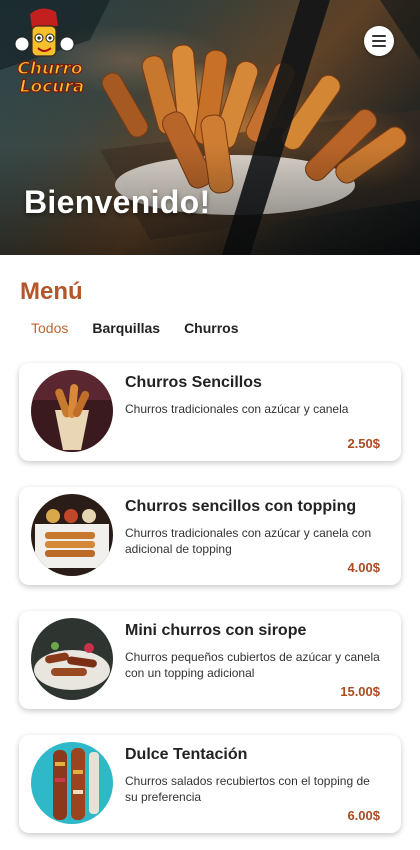 Image resolution: width=420 pixels, height=850 pixels. Describe the element at coordinates (360, 691) in the screenshot. I see `product-price: 15.00$` at that location.